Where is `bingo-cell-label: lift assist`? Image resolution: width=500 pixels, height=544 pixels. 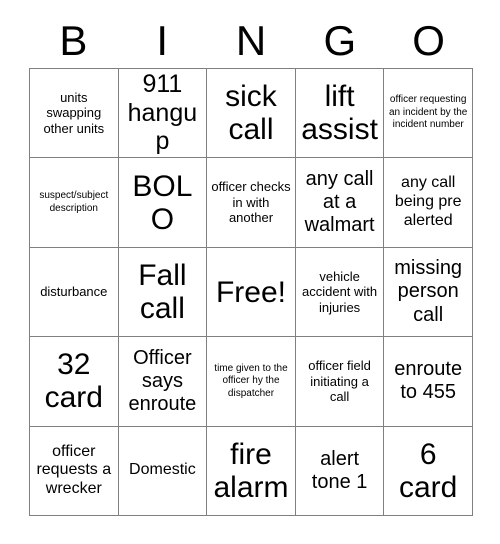 bingo-cell-label: lift assist is located at coordinates (339, 113).